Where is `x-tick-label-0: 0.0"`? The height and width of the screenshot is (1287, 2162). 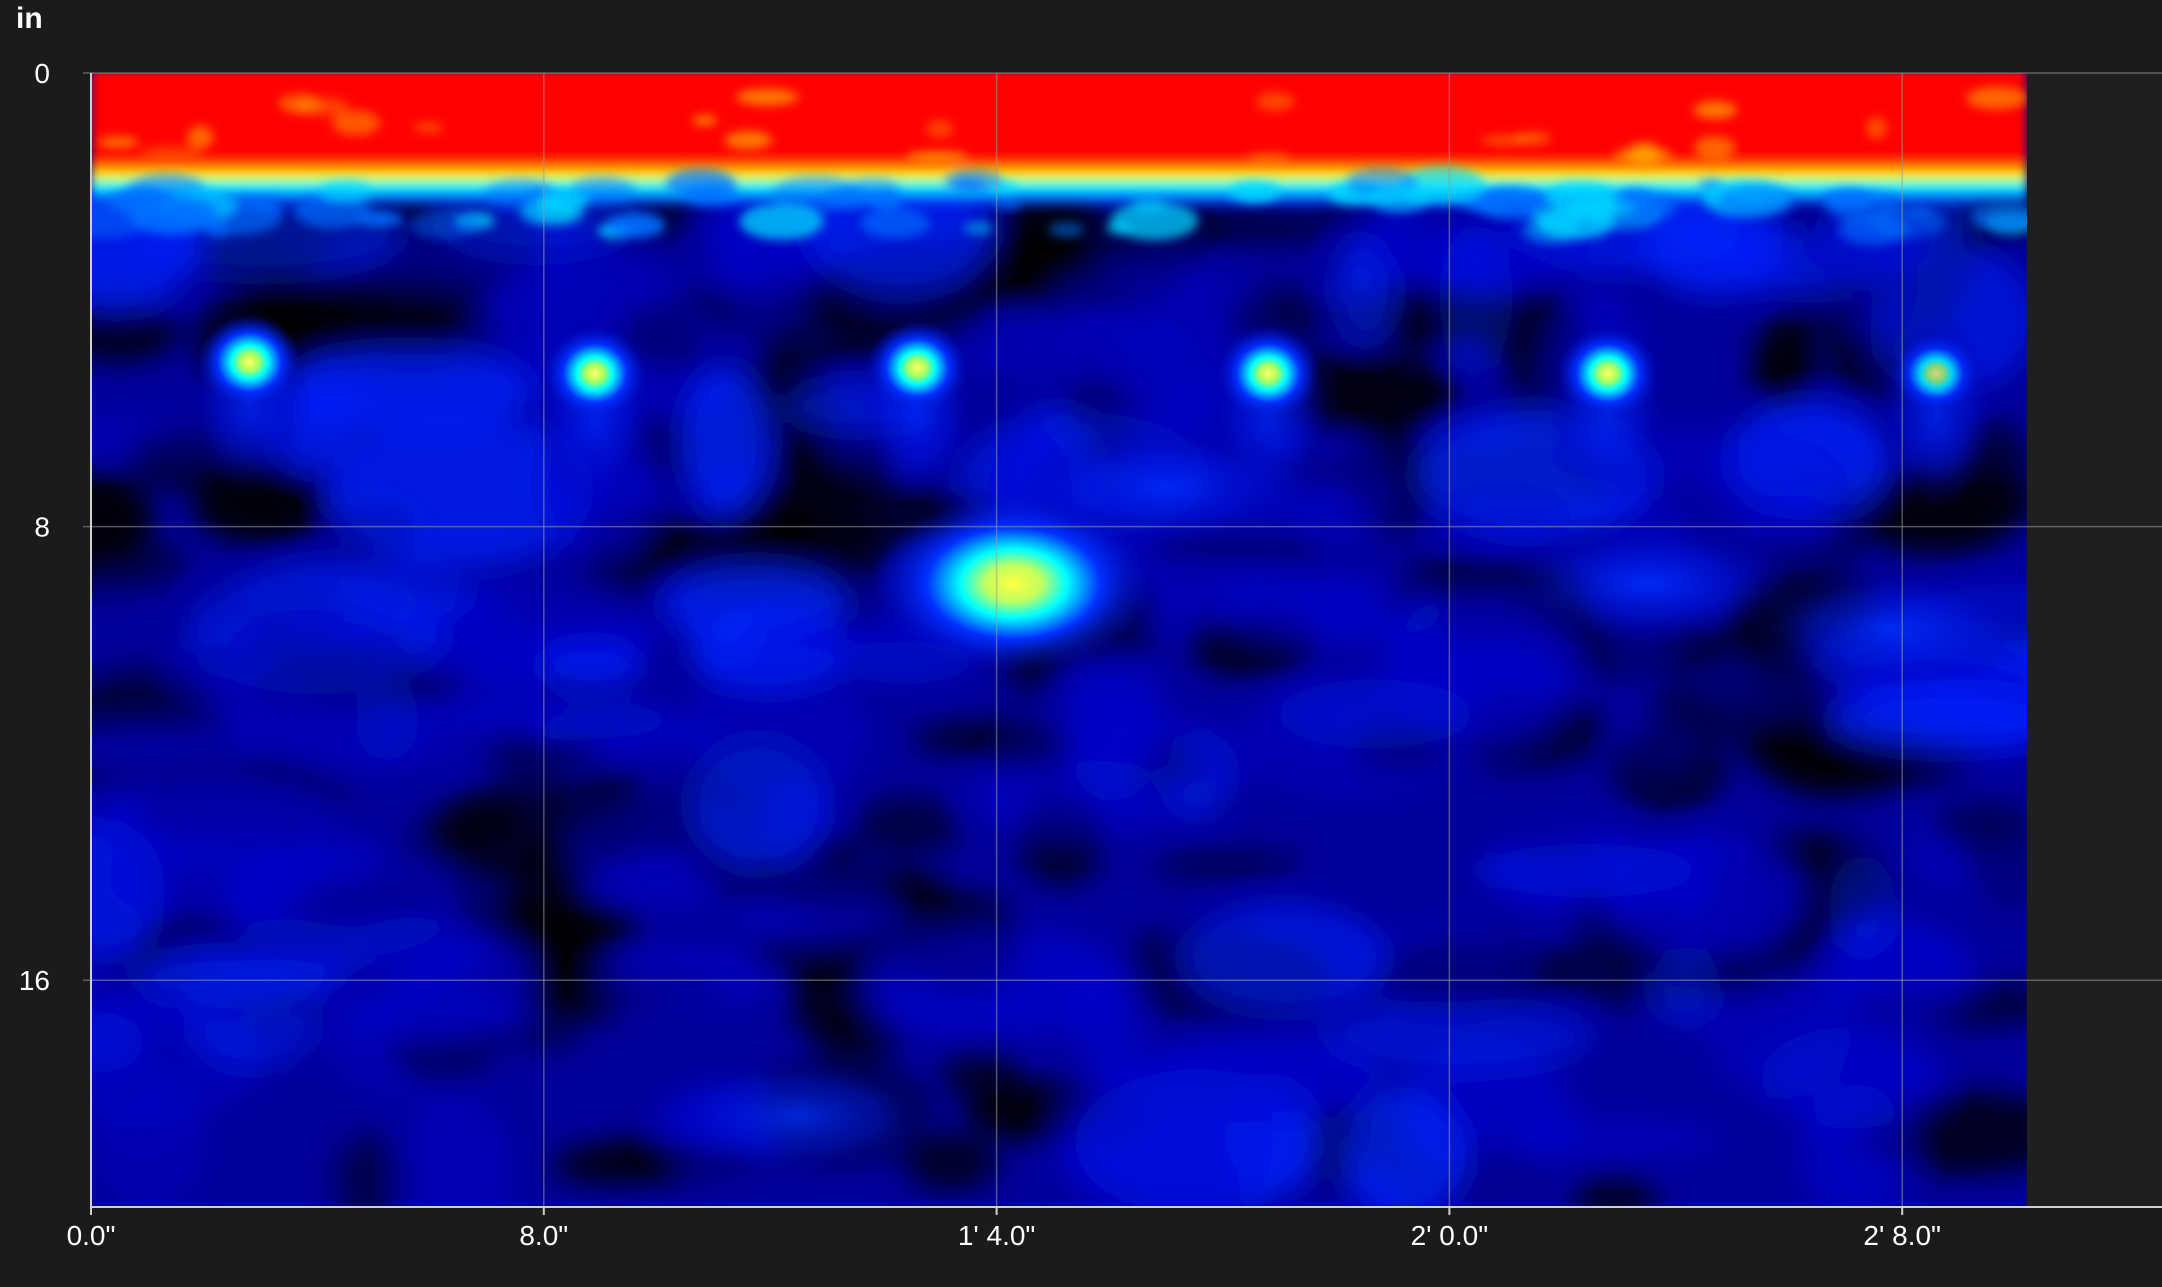
x-tick-label-0: 0.0" is located at coordinates (91, 1235).